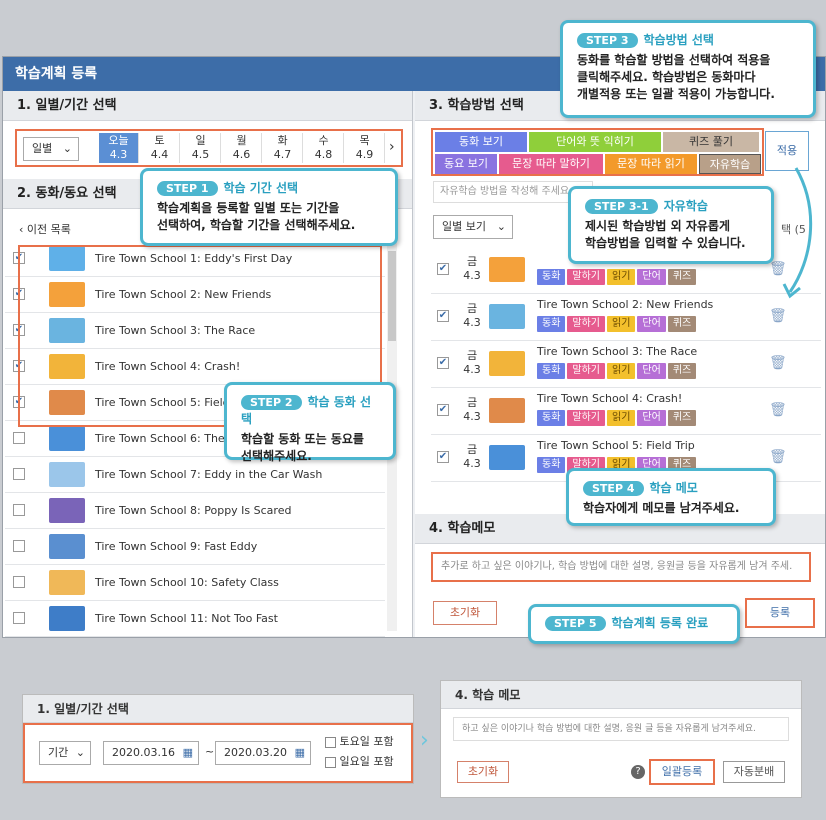  I want to click on day-name: 일, so click(200, 140).